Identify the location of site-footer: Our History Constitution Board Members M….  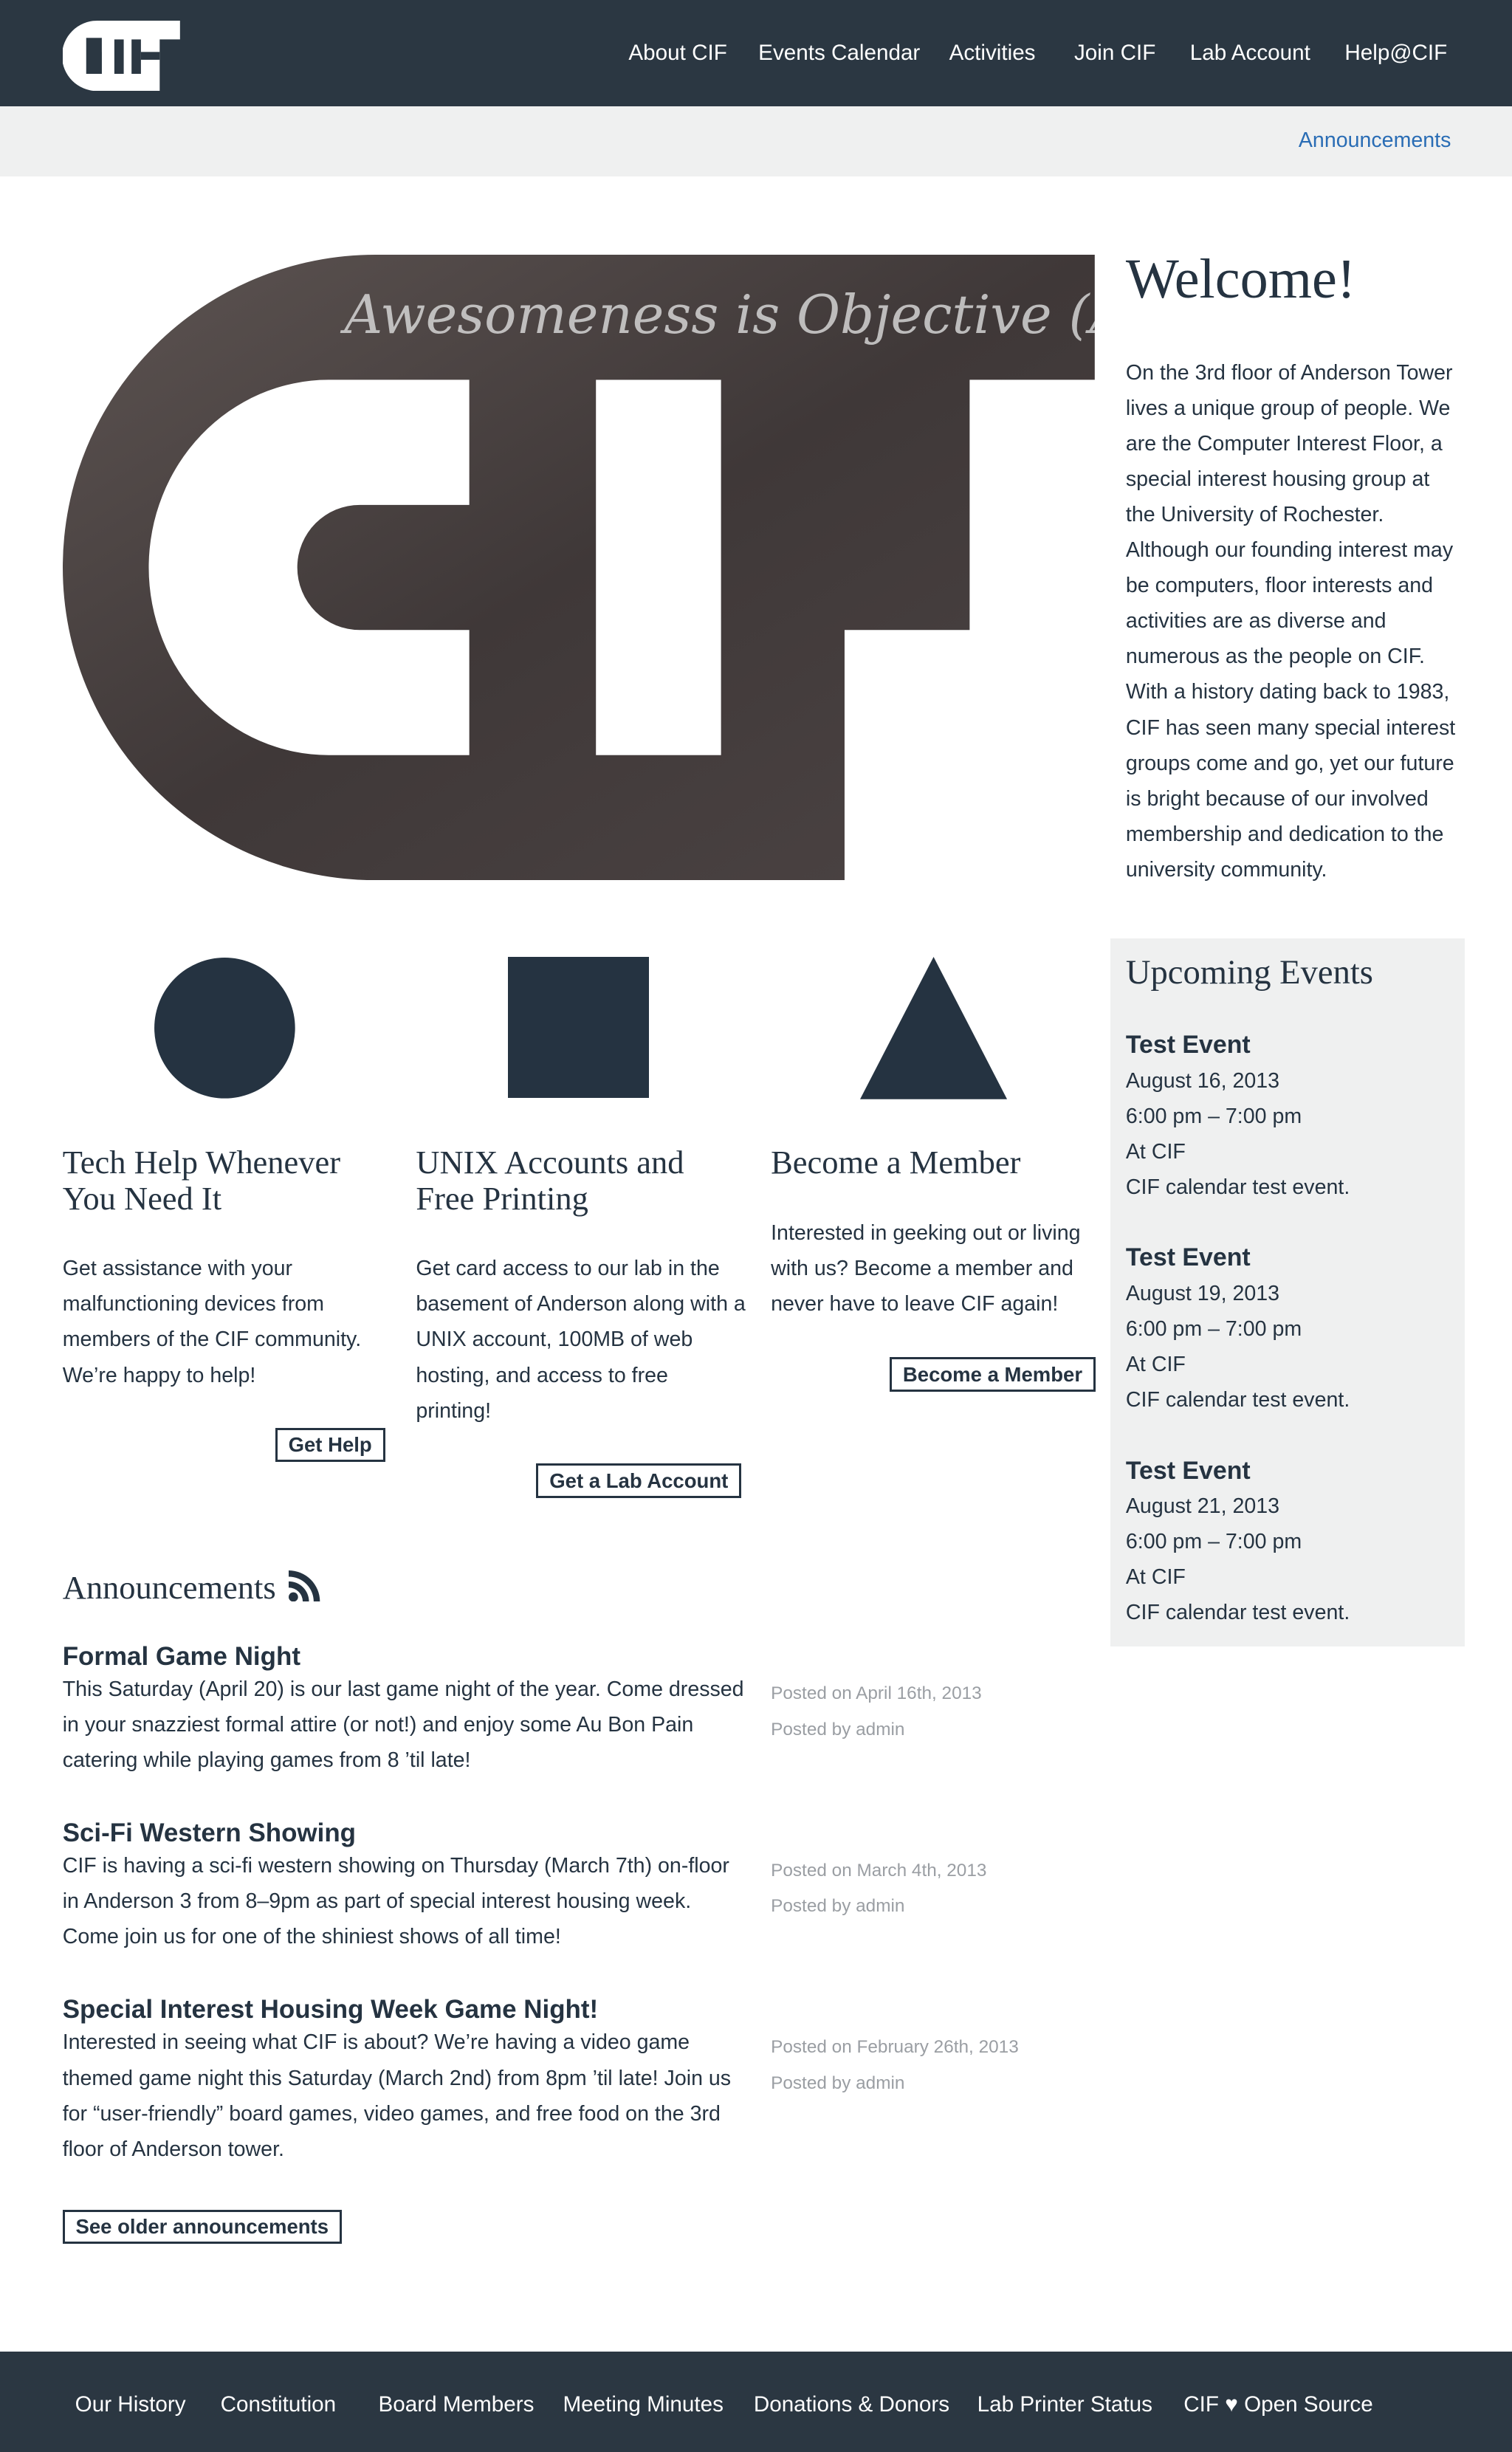
(756, 2402).